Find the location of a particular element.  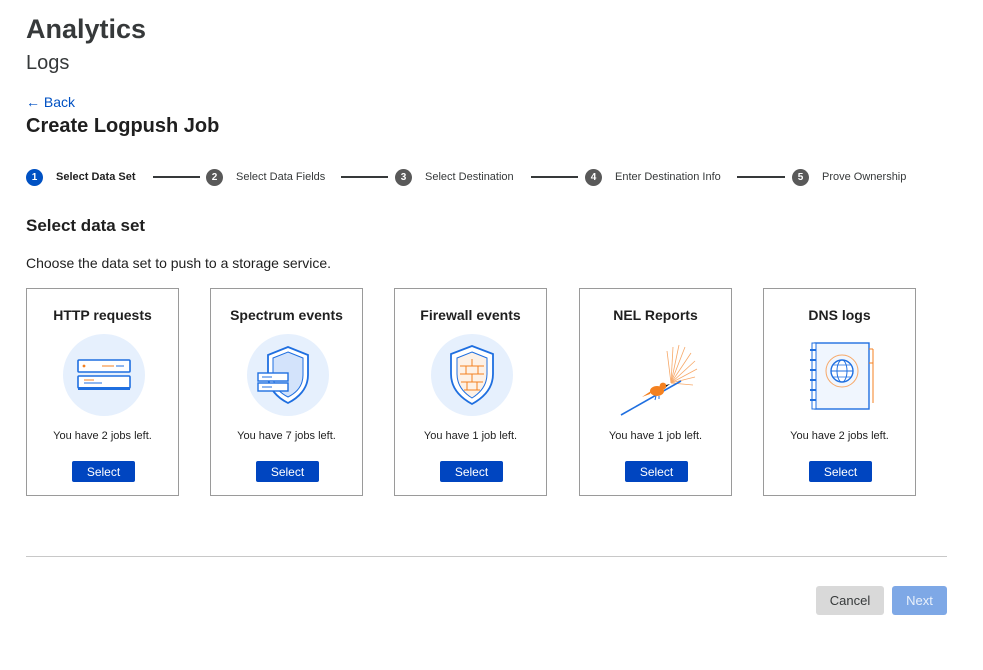

dataset-card-dns-logs: DNS logs You have 2 jobs left. Select is located at coordinates (839, 392).